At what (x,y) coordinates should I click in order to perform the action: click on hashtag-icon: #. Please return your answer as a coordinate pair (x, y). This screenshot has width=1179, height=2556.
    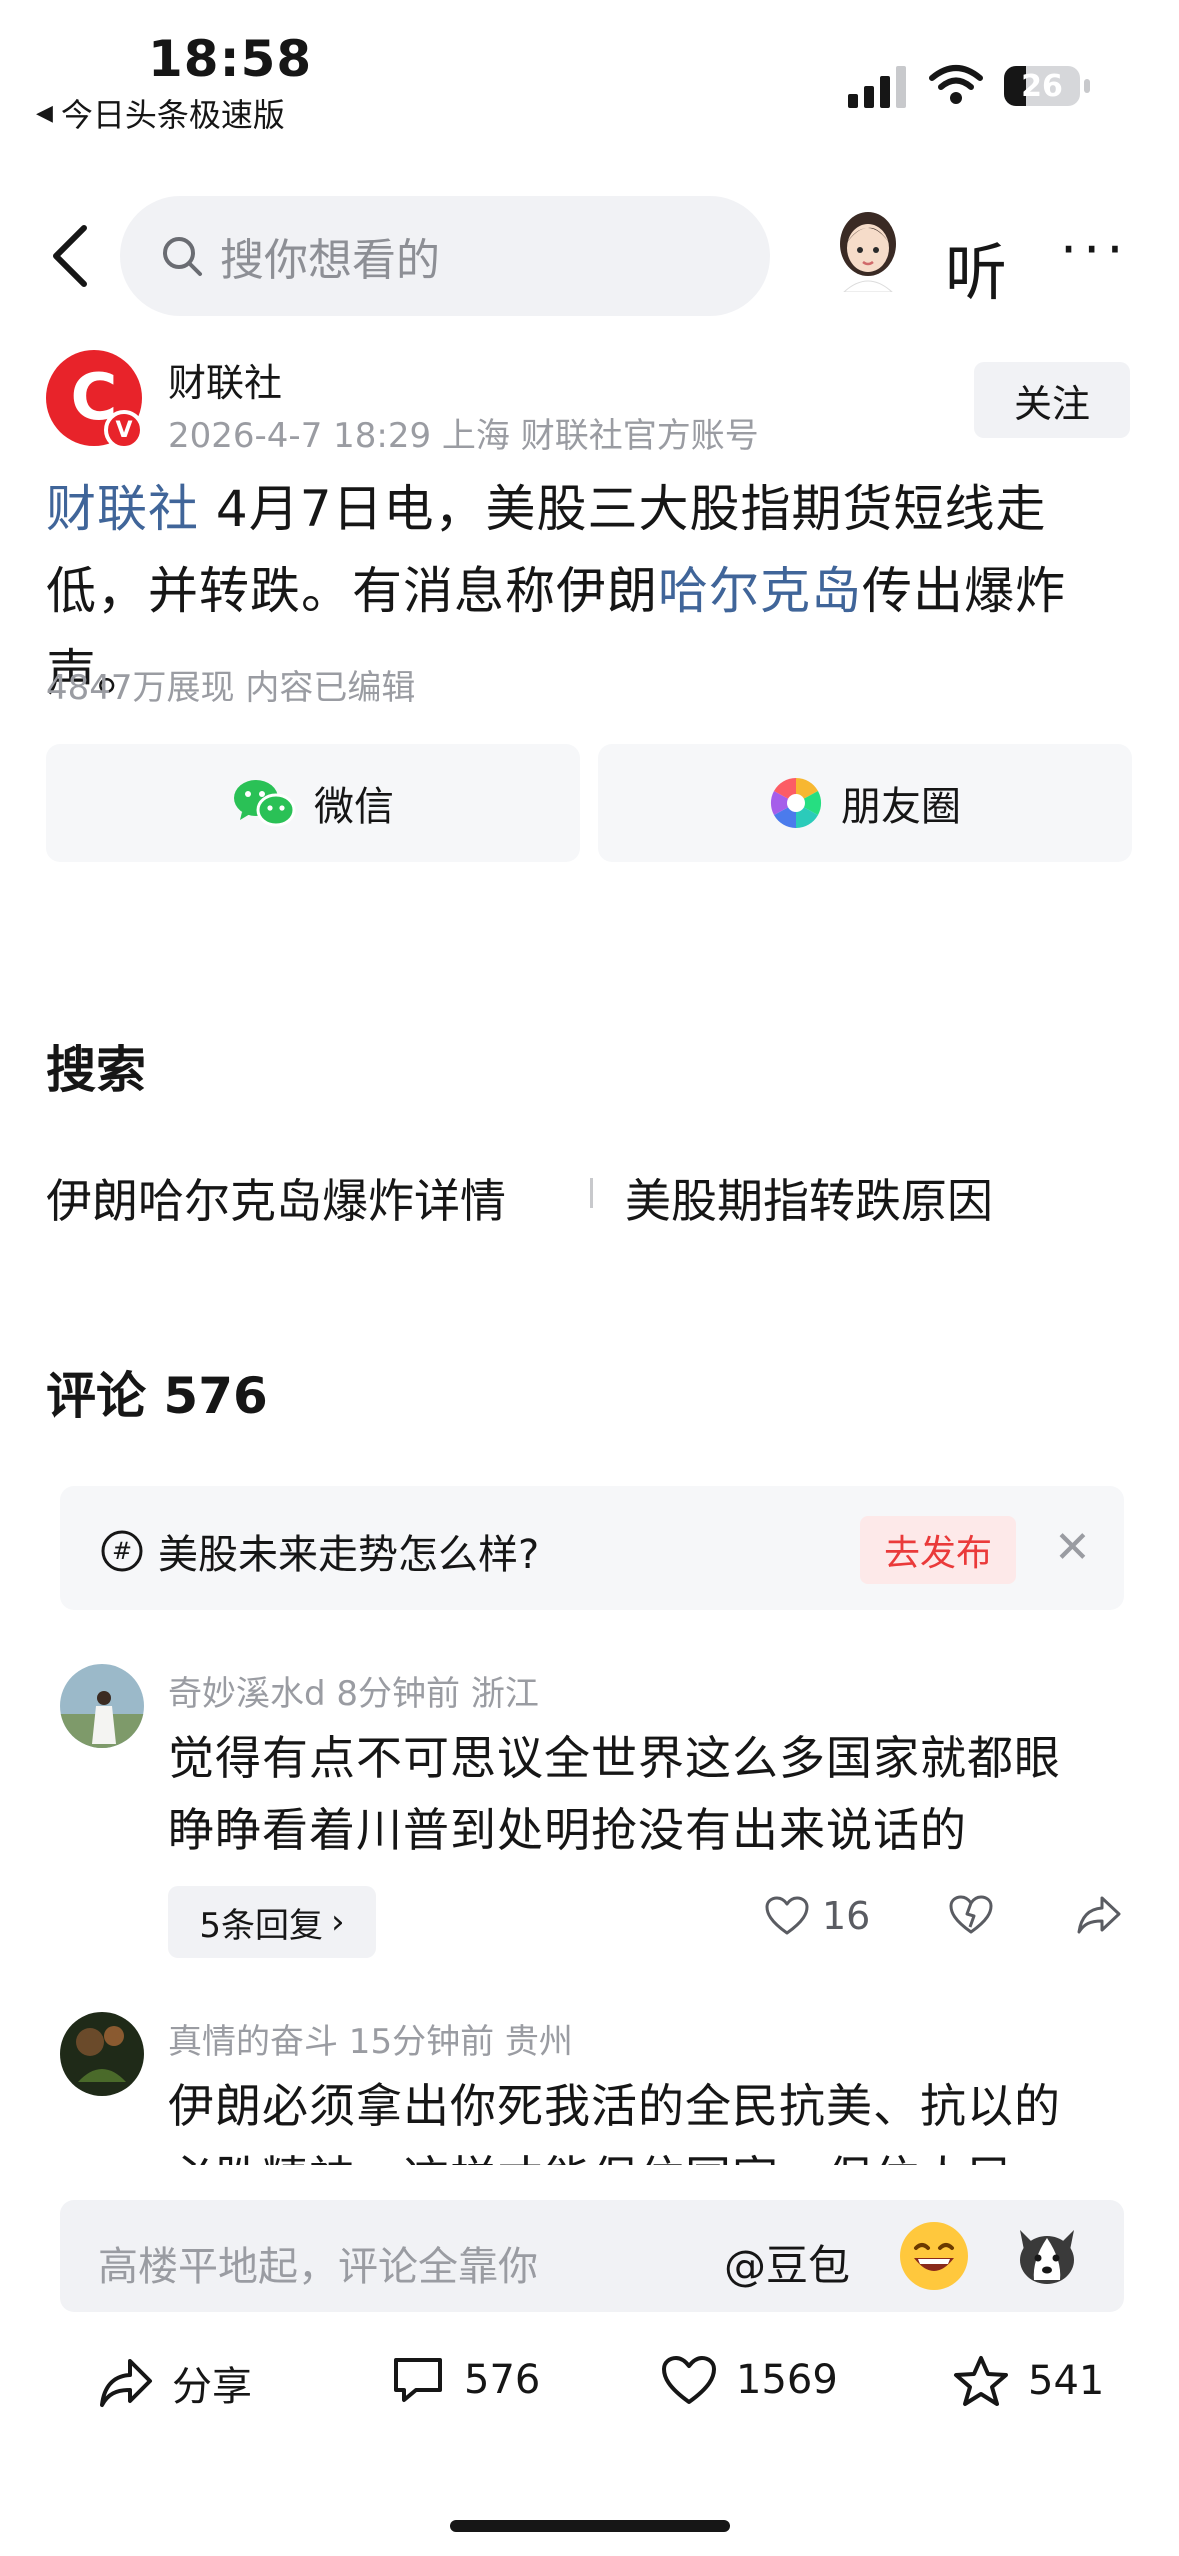
    Looking at the image, I should click on (122, 1551).